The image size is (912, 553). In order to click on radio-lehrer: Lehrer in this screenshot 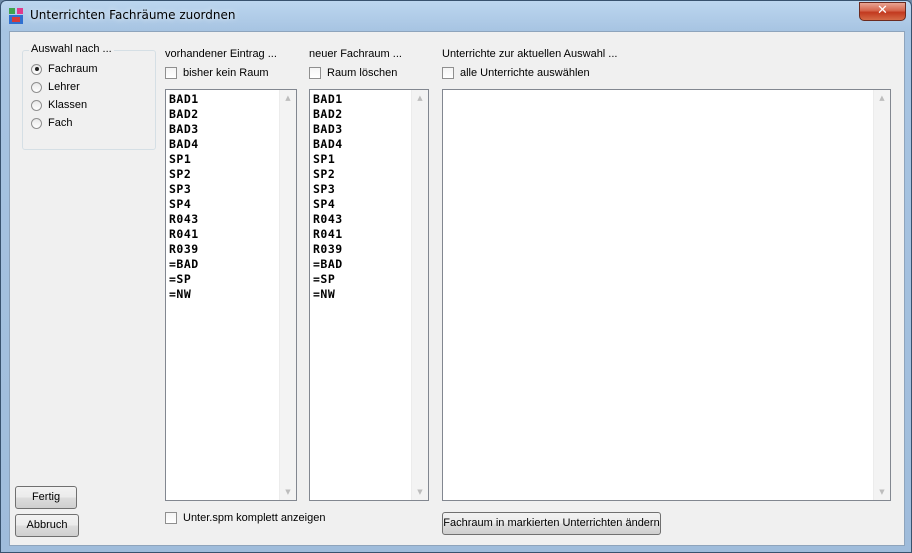, I will do `click(55, 87)`.